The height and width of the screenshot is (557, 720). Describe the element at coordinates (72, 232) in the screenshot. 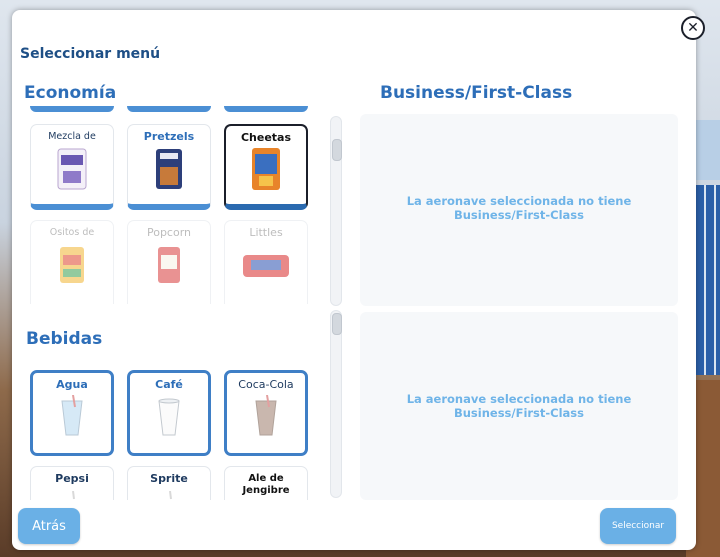

I see `snack-label: Ositos de` at that location.